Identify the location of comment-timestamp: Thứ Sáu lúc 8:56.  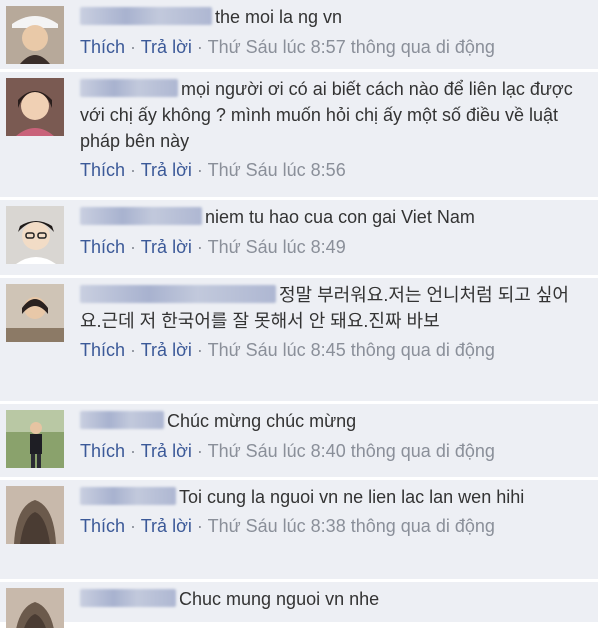
(277, 170).